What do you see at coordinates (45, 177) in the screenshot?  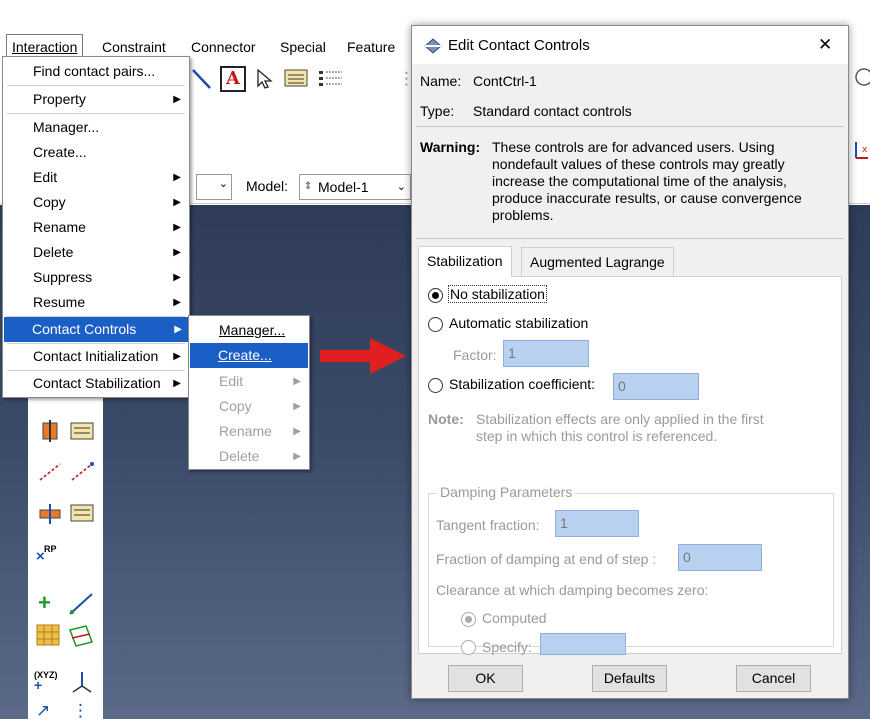 I see `menu-item-label: Edit` at bounding box center [45, 177].